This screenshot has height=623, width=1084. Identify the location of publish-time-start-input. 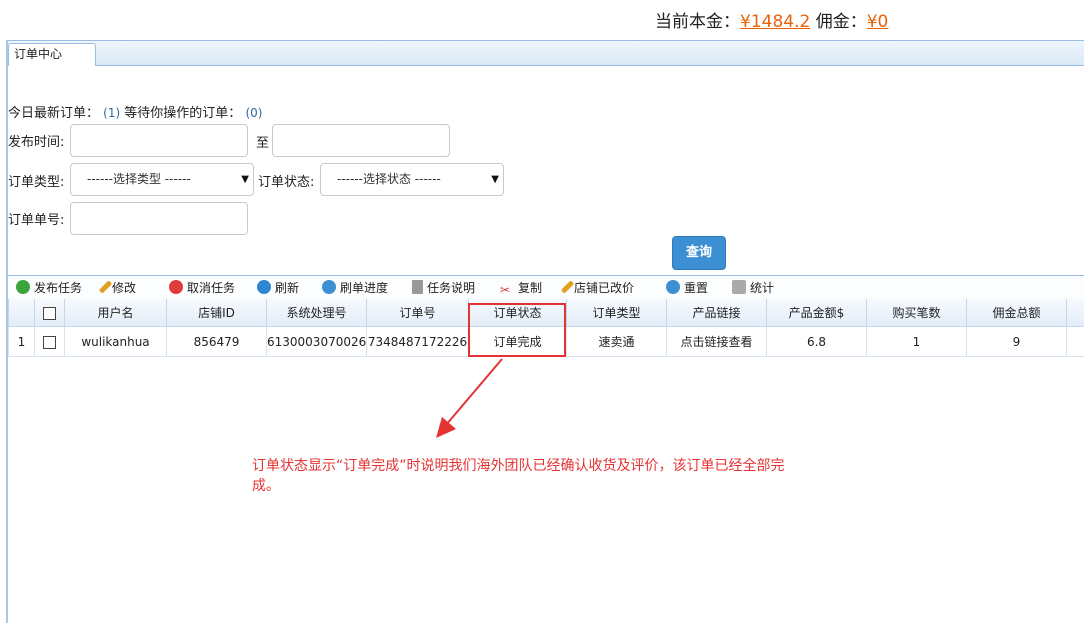
(159, 140).